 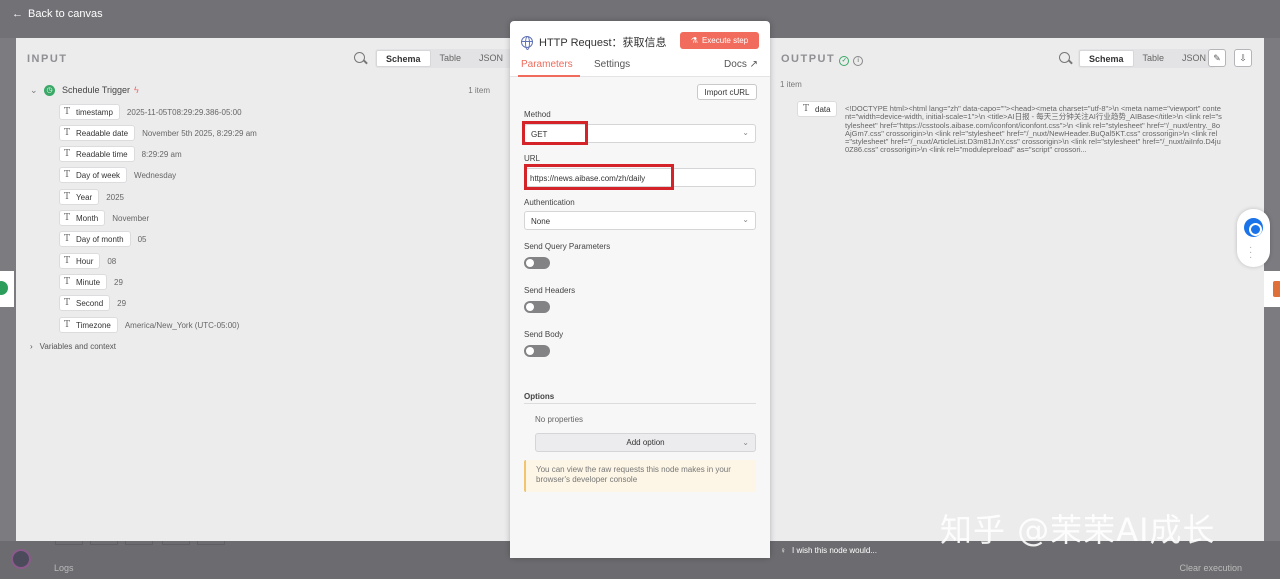 What do you see at coordinates (603, 42) in the screenshot?
I see `node-title: HTTP Request：获取信息` at bounding box center [603, 42].